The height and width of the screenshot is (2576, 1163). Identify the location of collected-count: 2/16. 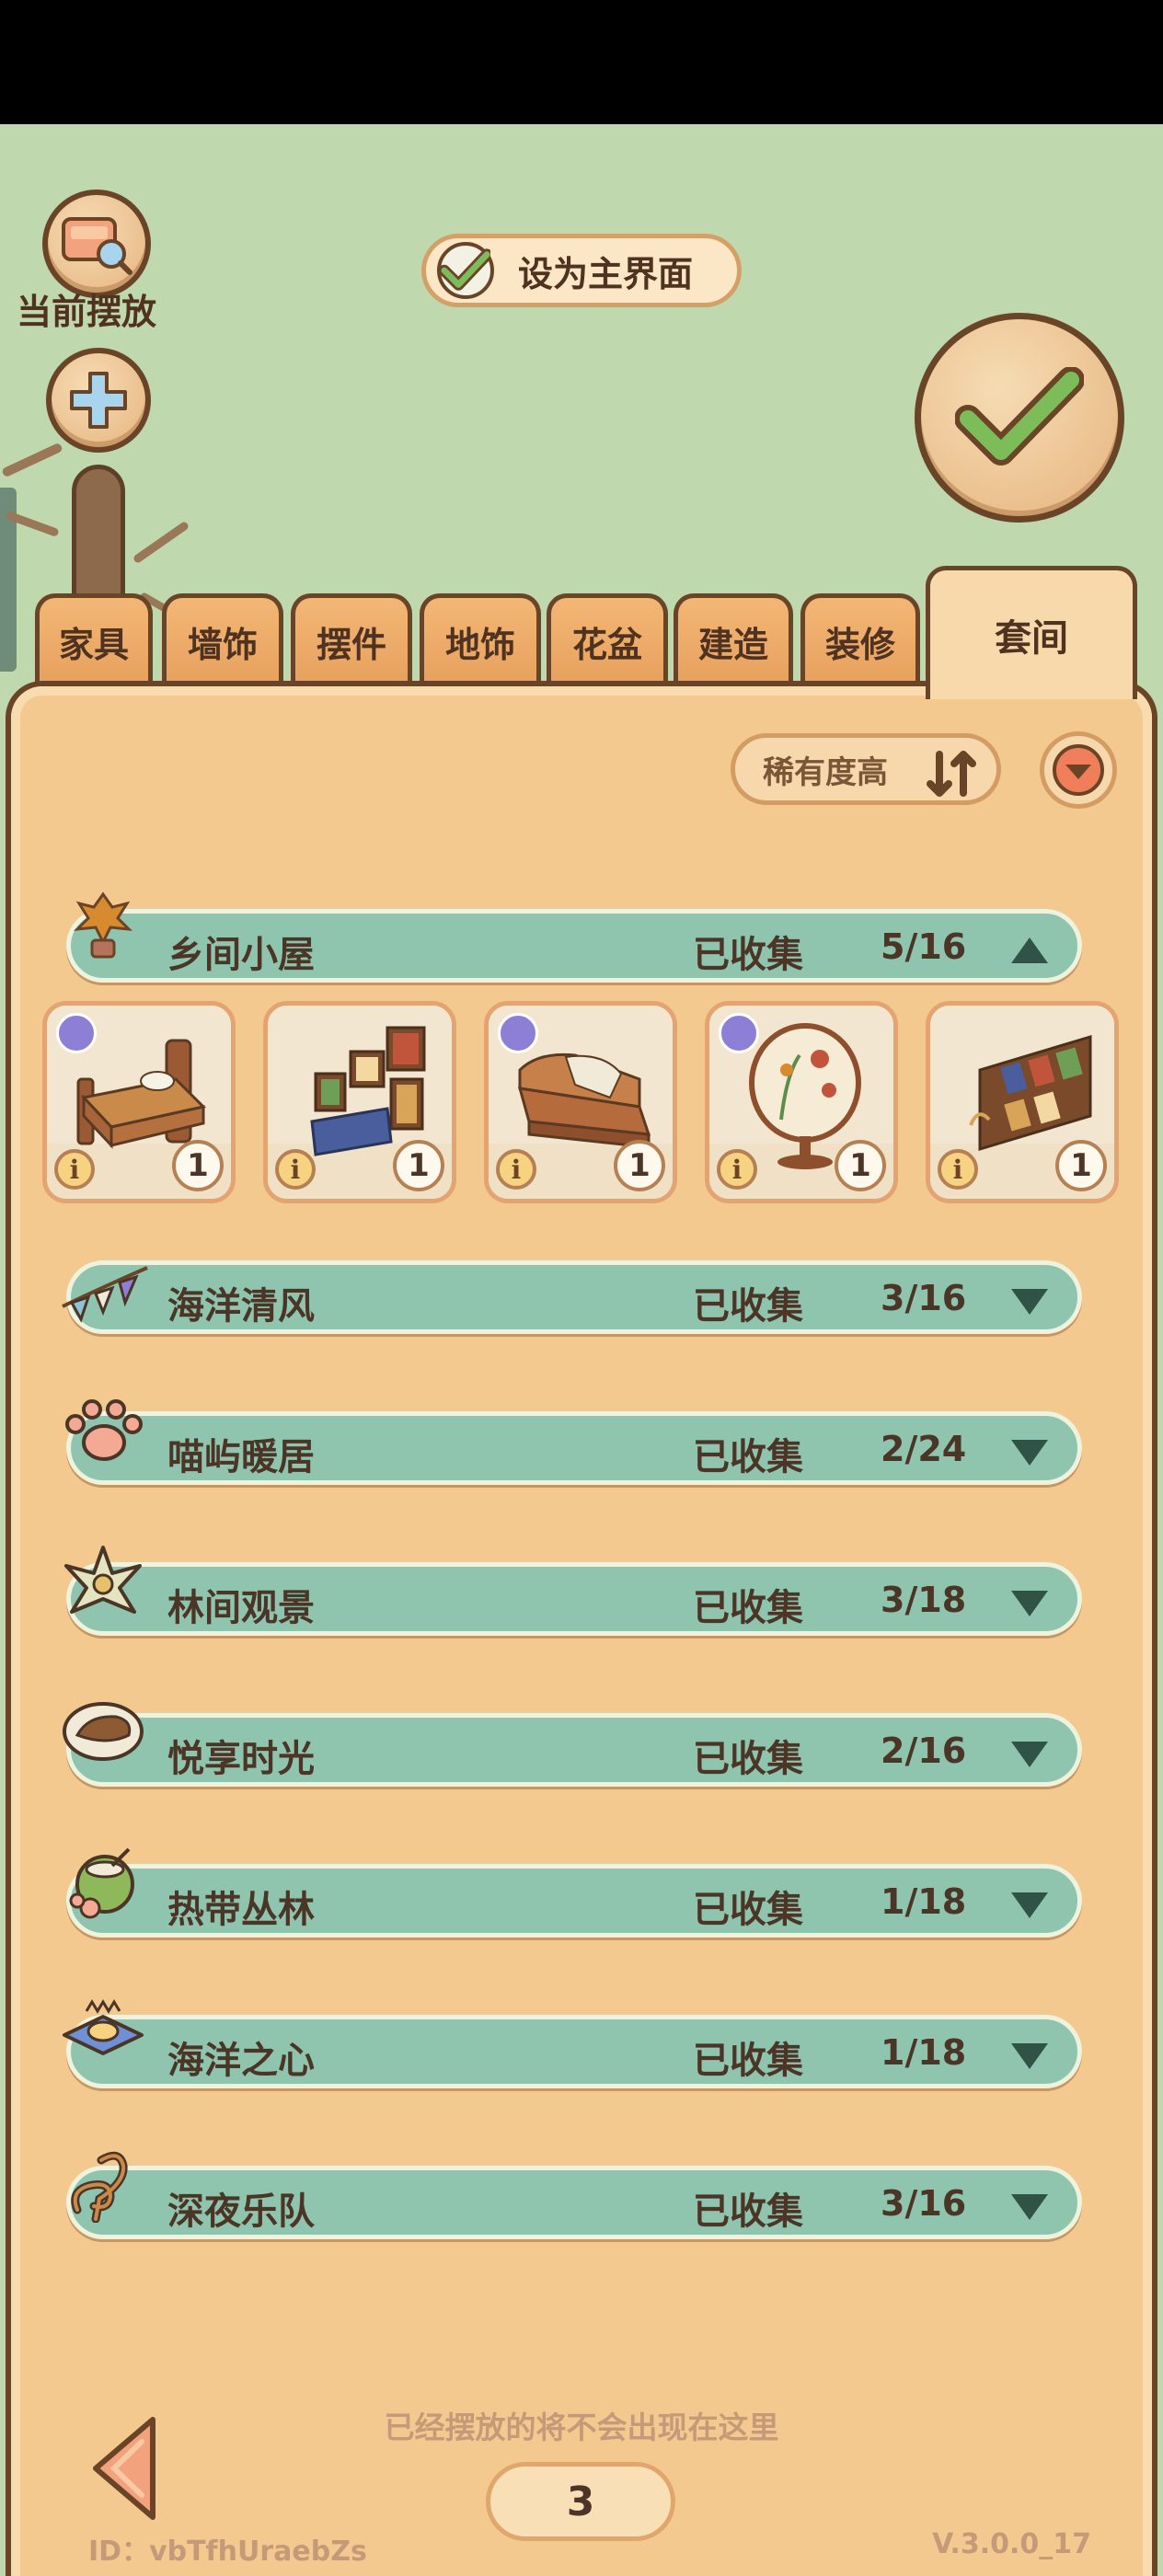
(924, 1751).